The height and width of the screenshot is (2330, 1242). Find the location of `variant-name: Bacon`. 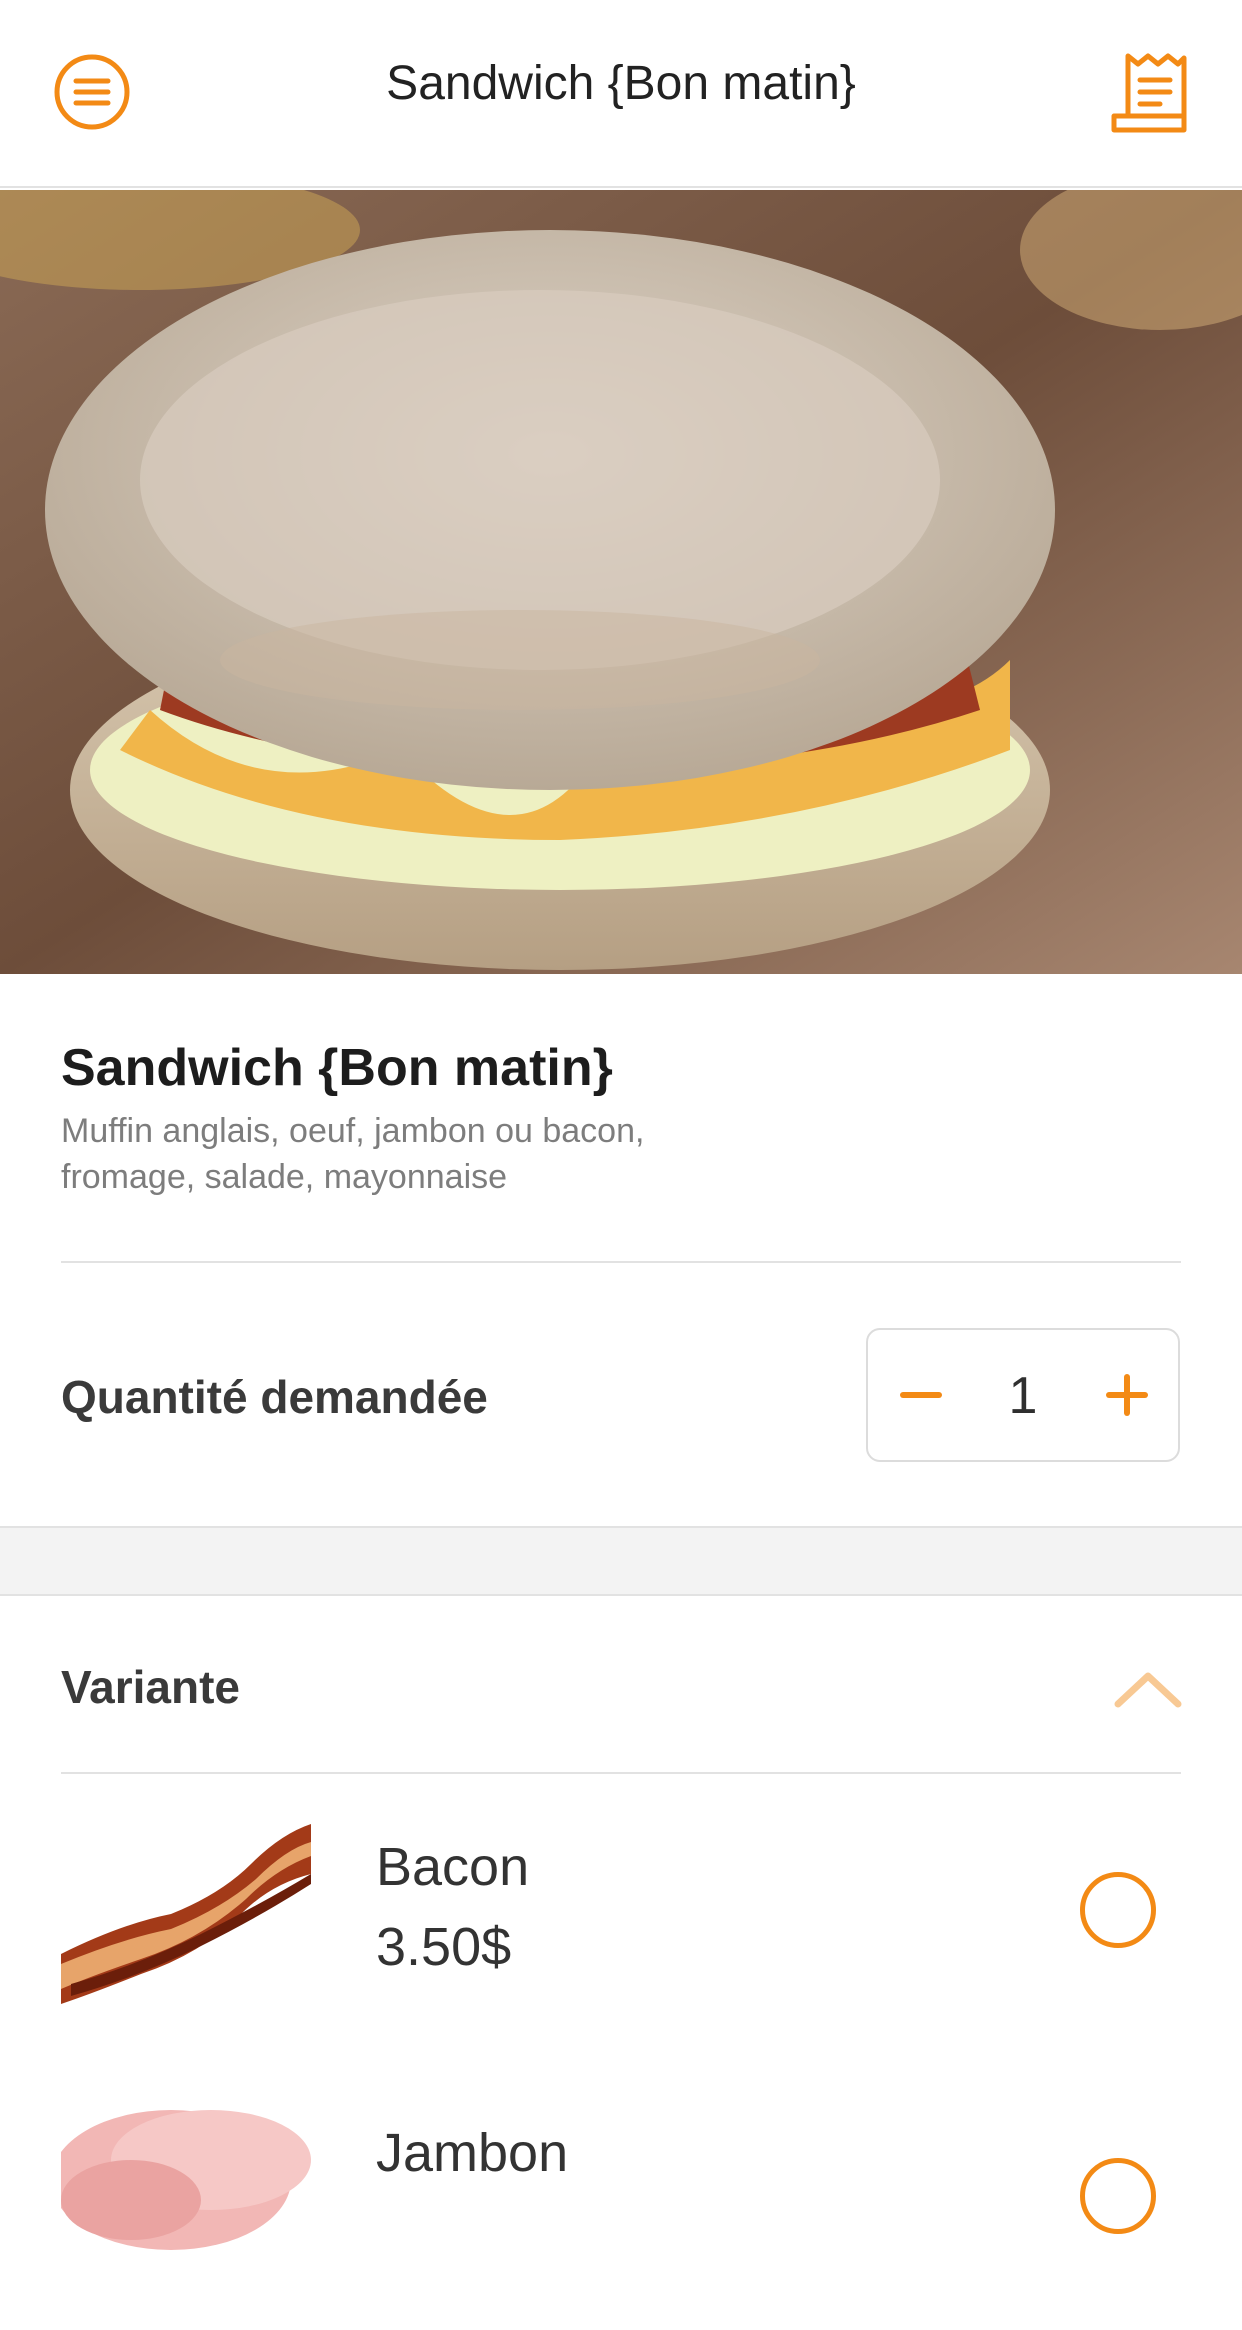

variant-name: Bacon is located at coordinates (453, 1867).